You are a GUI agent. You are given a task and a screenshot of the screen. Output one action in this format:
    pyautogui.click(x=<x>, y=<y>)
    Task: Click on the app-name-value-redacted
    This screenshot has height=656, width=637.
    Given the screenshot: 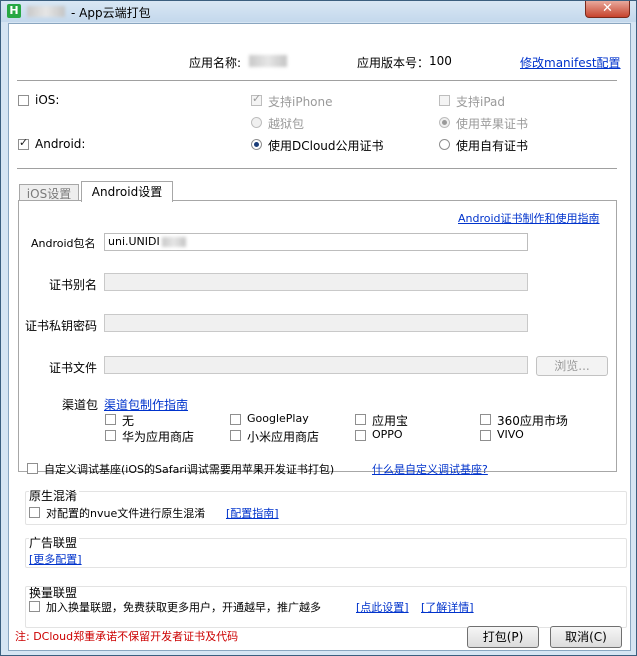 What is the action you would take?
    pyautogui.click(x=268, y=61)
    